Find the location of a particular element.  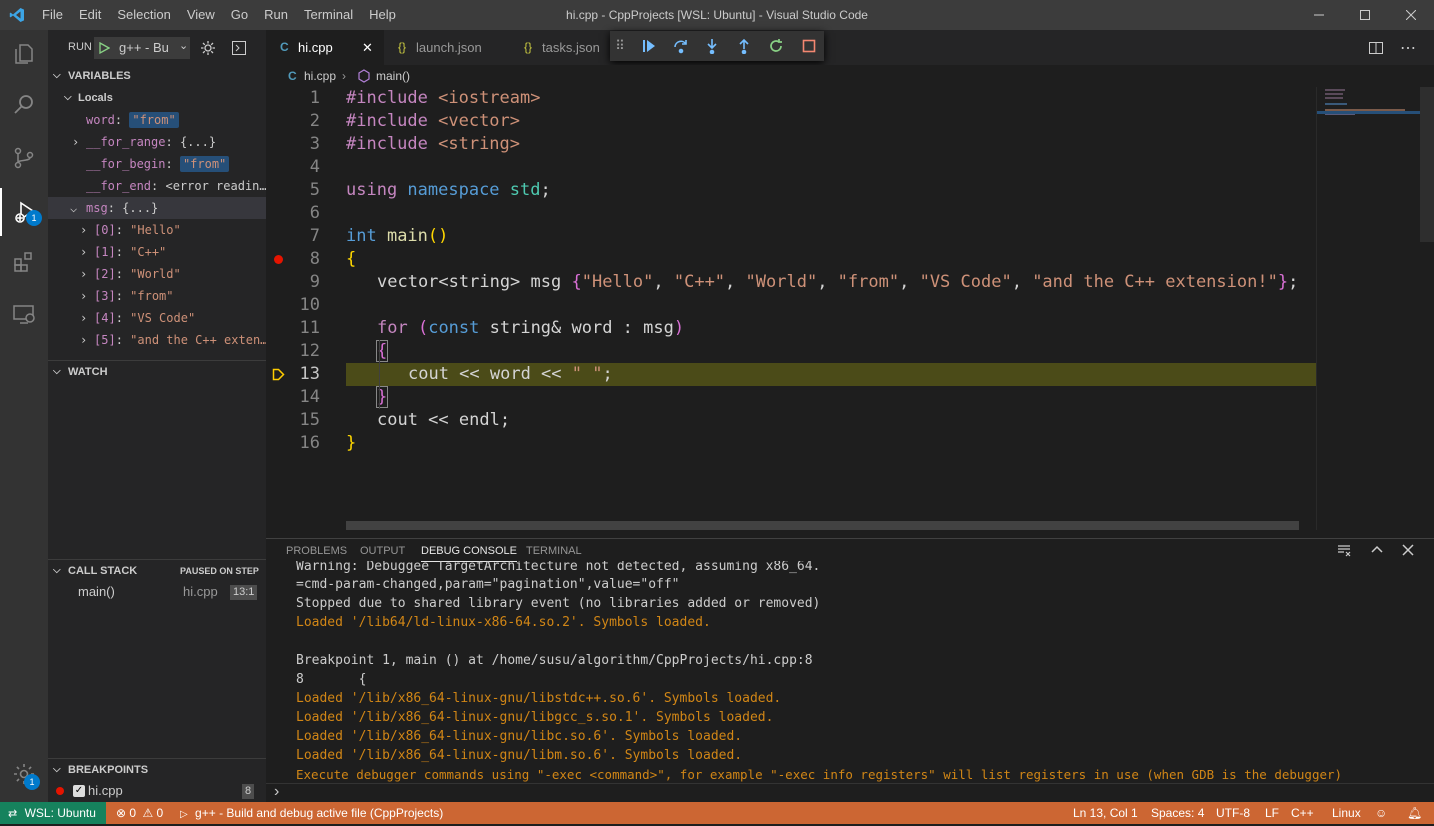

tab-output: OUTPUT is located at coordinates (382, 551).